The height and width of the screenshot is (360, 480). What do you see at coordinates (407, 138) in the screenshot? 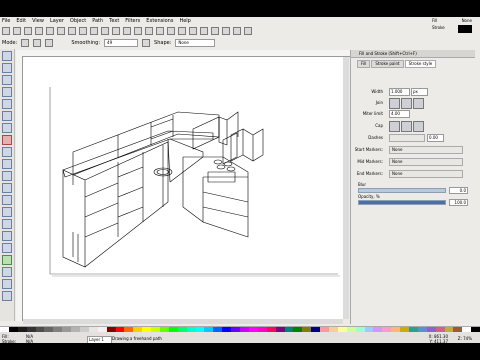
I see `dash-pattern-select` at bounding box center [407, 138].